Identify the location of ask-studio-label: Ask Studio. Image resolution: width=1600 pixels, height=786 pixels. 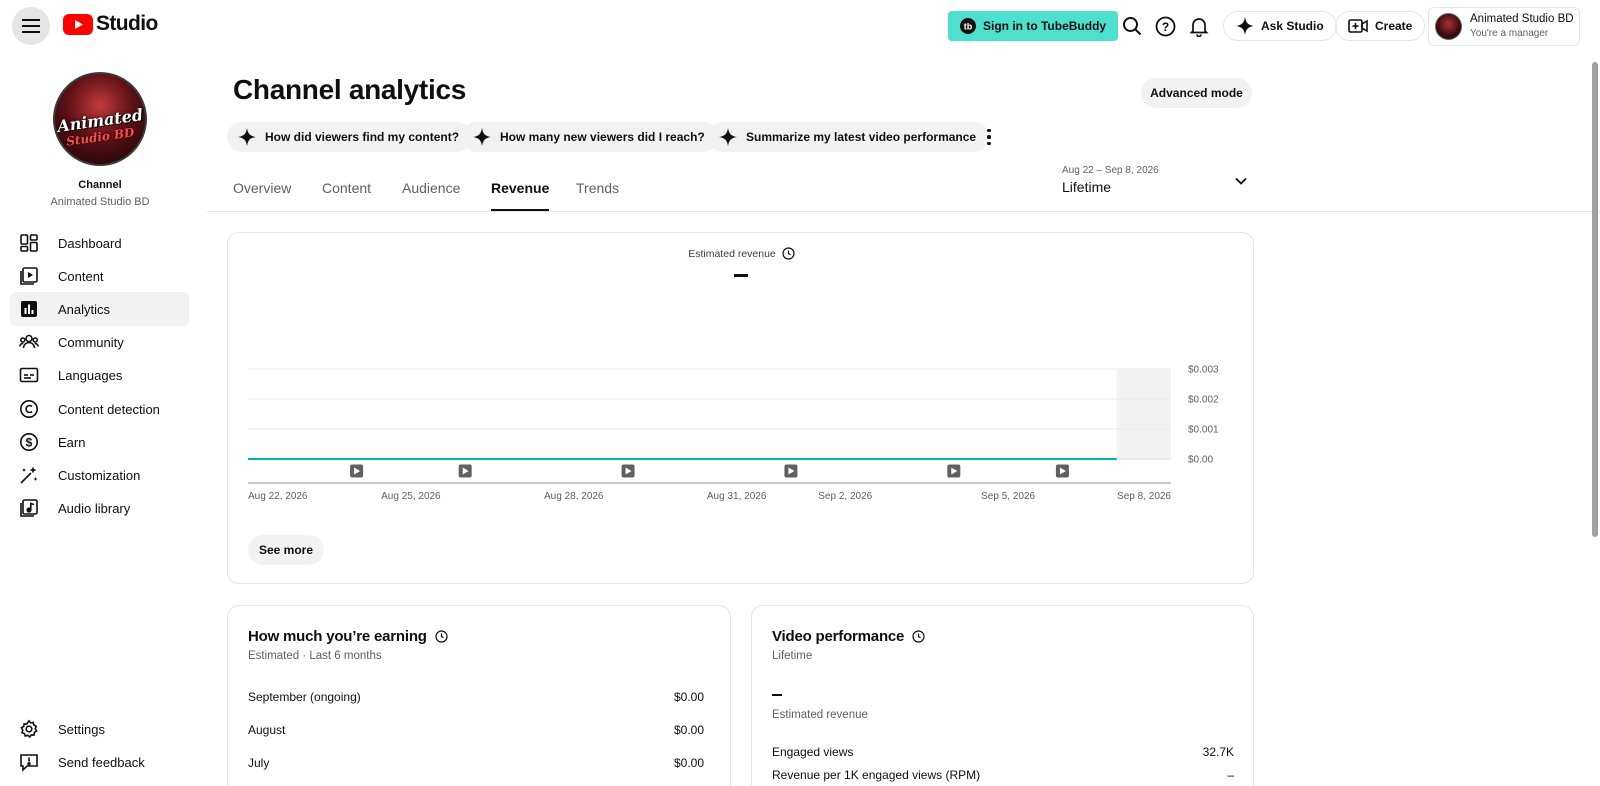
(1292, 26).